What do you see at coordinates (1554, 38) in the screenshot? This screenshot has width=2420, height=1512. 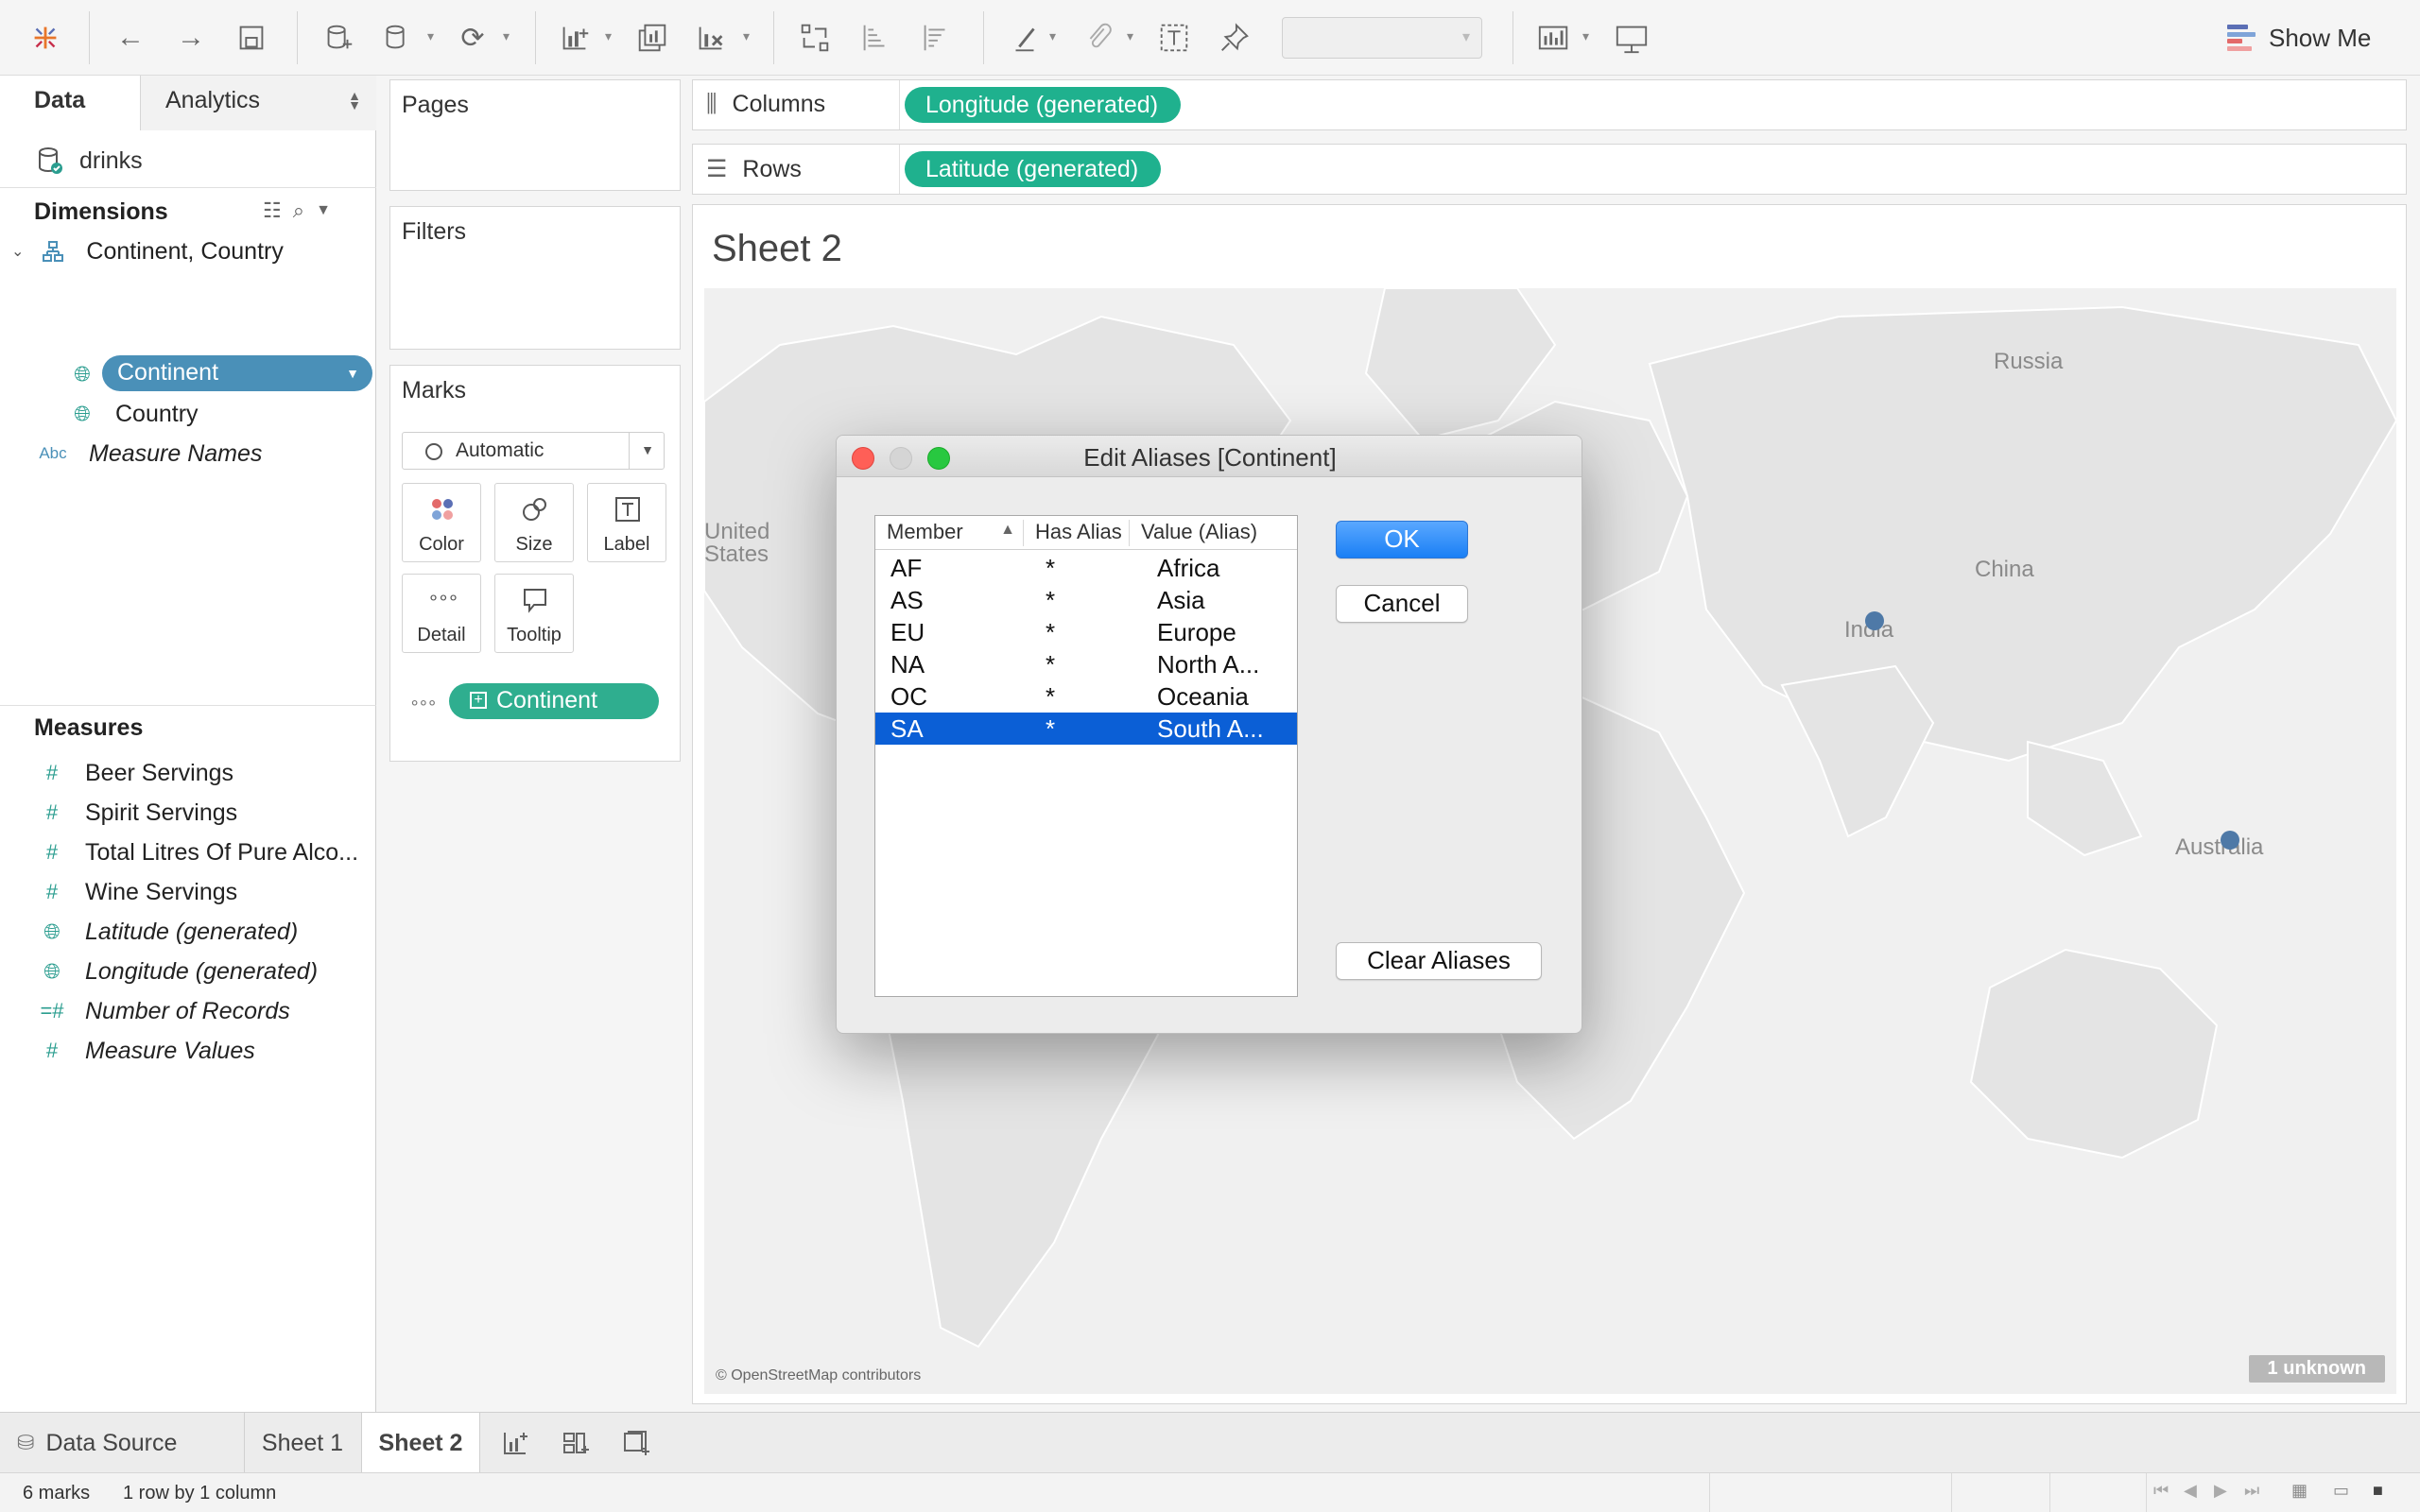 I see `fit-icon` at bounding box center [1554, 38].